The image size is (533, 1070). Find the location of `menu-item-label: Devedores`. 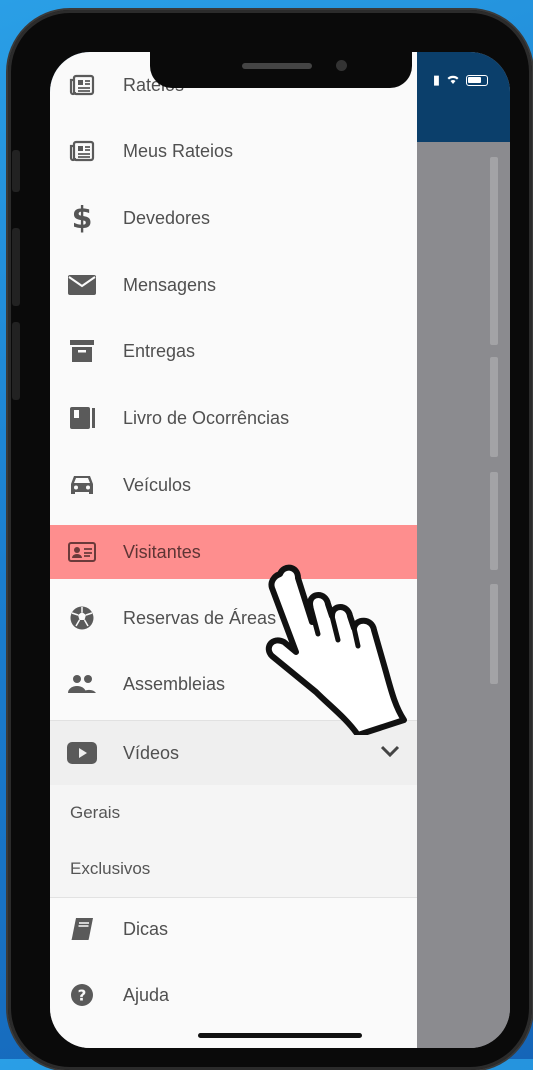

menu-item-label: Devedores is located at coordinates (167, 217).